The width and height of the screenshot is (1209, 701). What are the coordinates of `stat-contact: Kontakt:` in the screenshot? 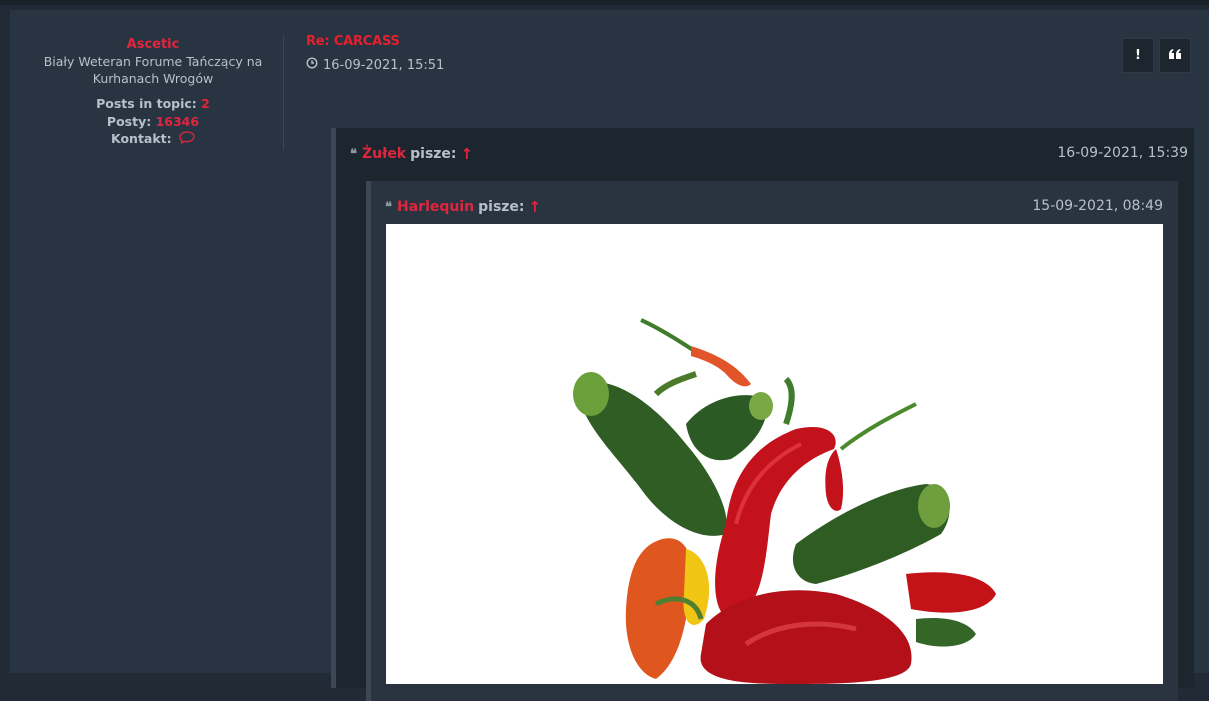 It's located at (153, 139).